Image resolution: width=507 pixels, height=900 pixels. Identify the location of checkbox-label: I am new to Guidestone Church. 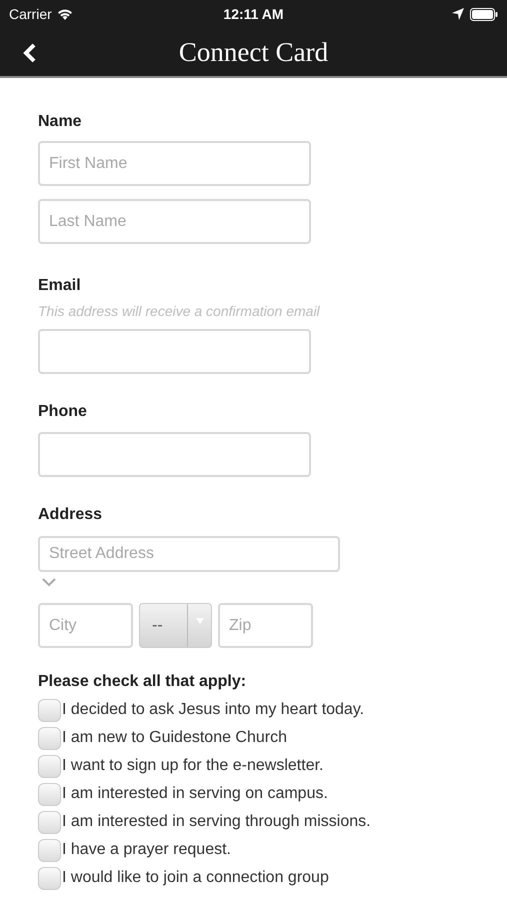
(175, 738).